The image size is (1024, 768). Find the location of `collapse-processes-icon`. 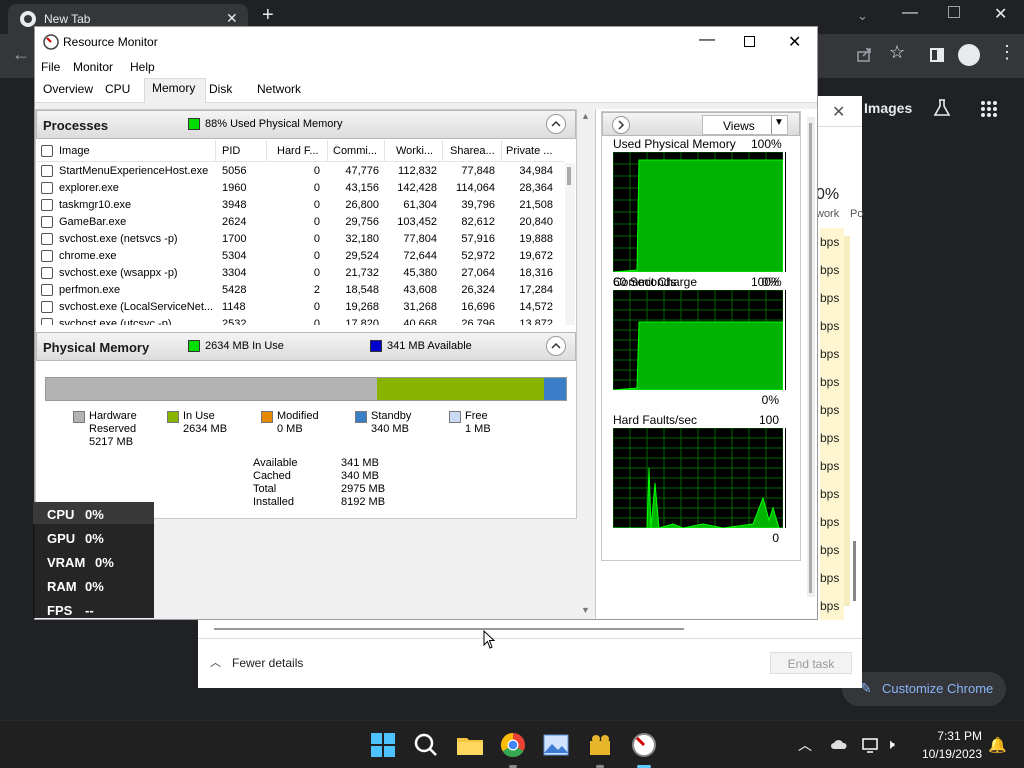

collapse-processes-icon is located at coordinates (556, 124).